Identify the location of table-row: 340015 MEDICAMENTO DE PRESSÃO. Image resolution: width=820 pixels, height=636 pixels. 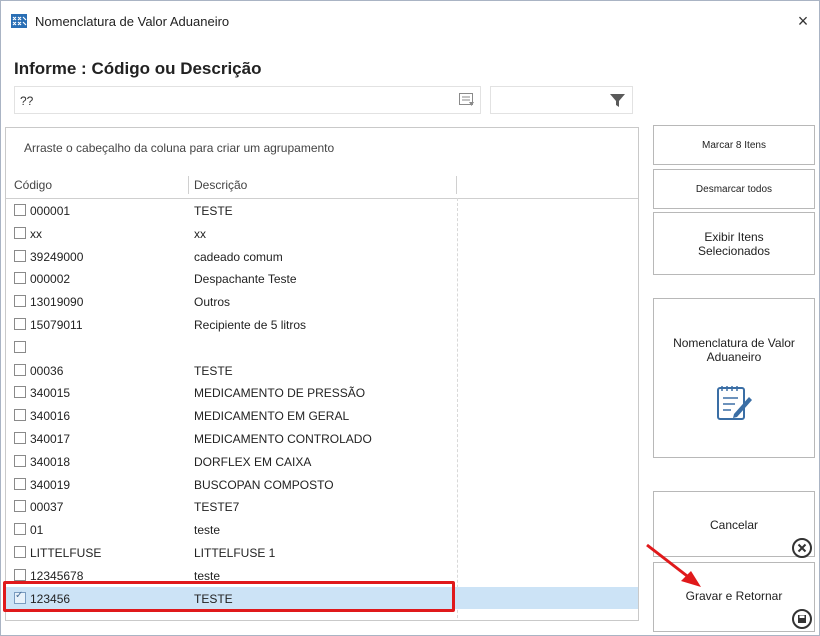
(322, 392).